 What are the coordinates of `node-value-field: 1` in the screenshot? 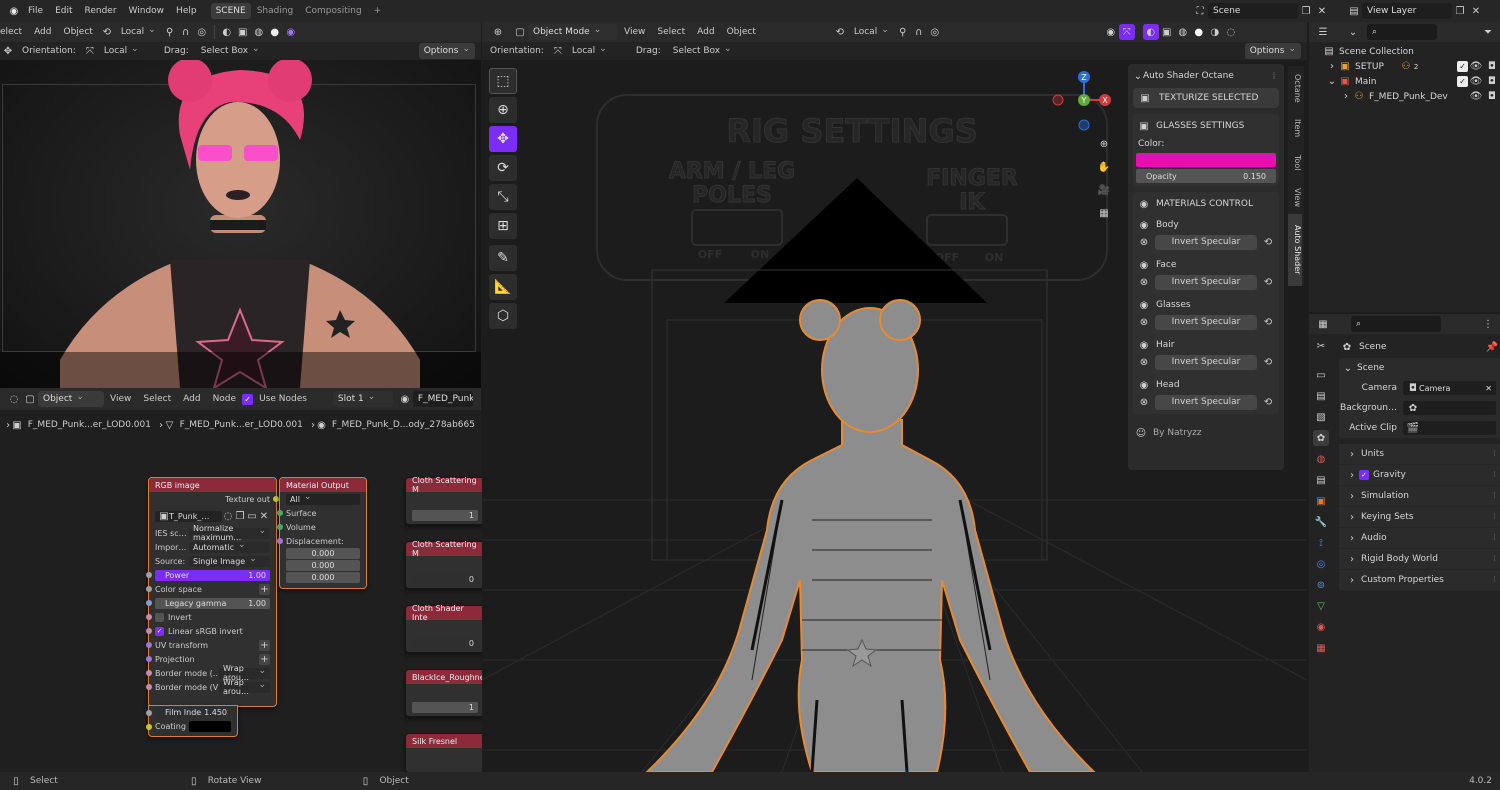 It's located at (445, 515).